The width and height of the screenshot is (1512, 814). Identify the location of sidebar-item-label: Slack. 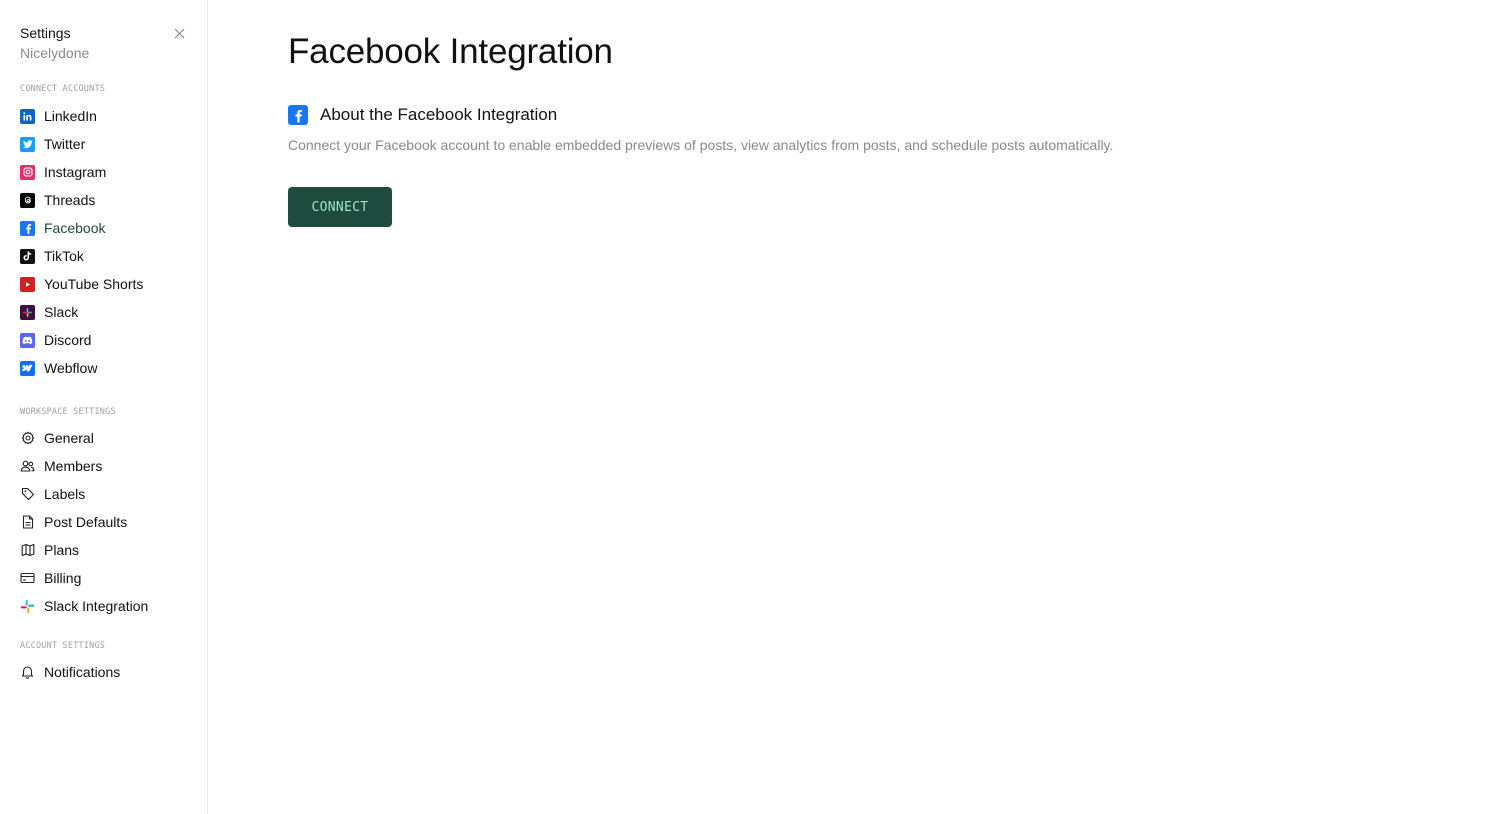
(61, 312).